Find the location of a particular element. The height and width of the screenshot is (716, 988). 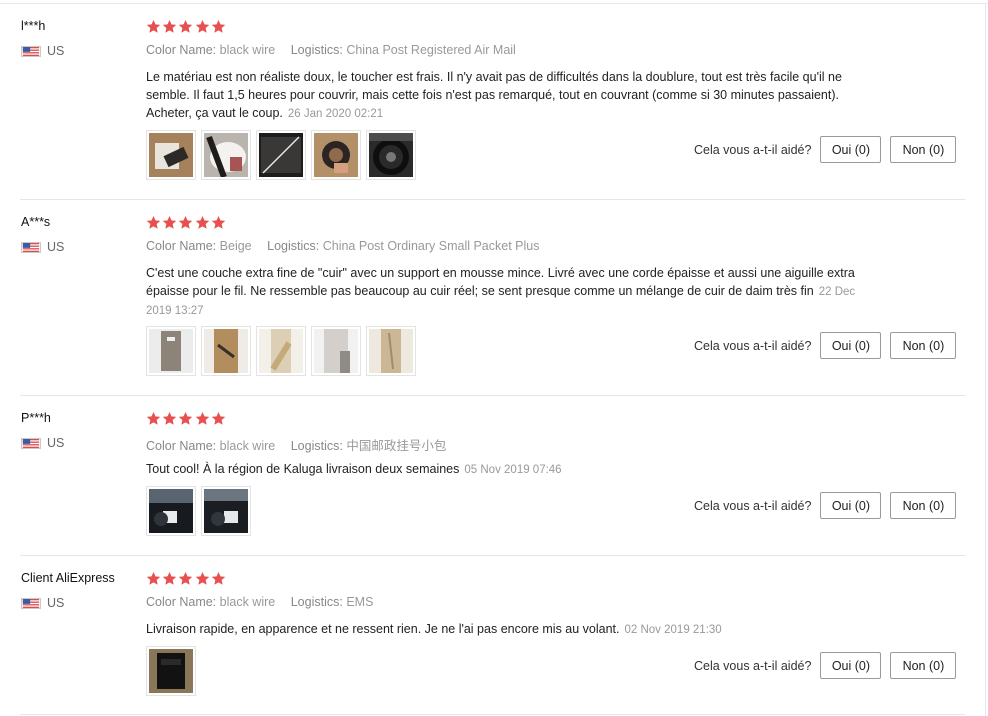

logistics-value: China Post Registered Air Mail is located at coordinates (431, 50).